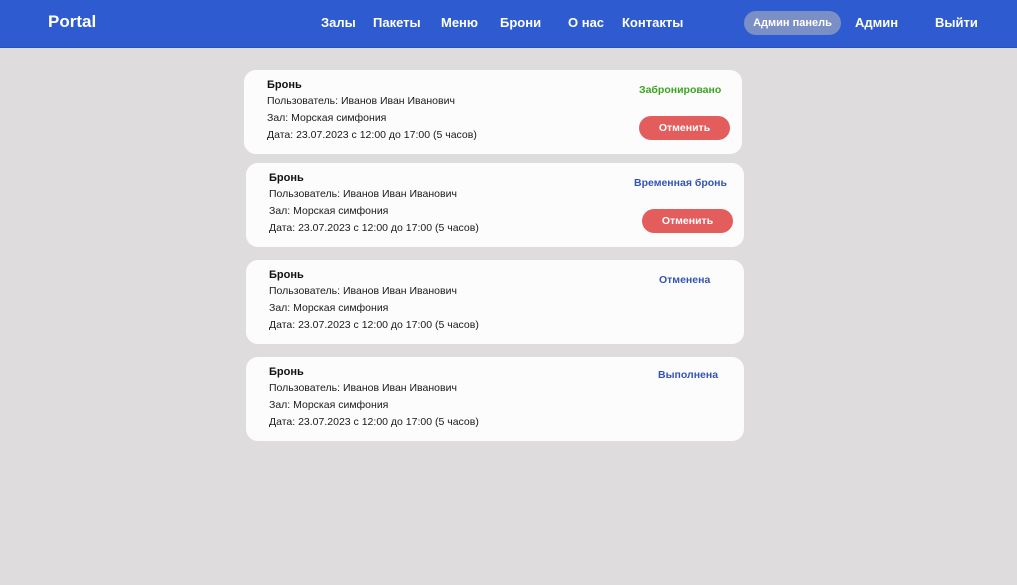 Image resolution: width=1017 pixels, height=585 pixels. I want to click on nav-link-halls: Залы, so click(338, 22).